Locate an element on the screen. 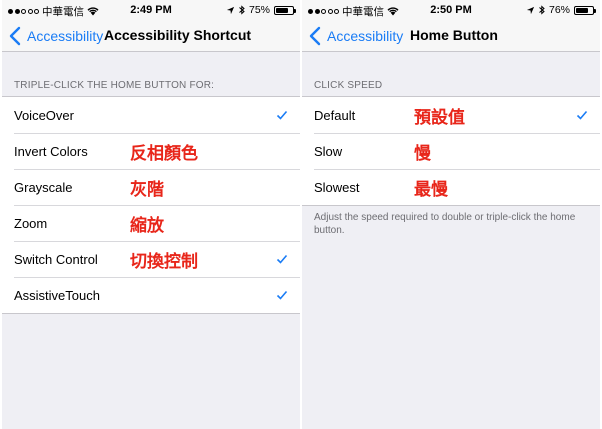  chinese-annotation: 預設值 is located at coordinates (439, 117).